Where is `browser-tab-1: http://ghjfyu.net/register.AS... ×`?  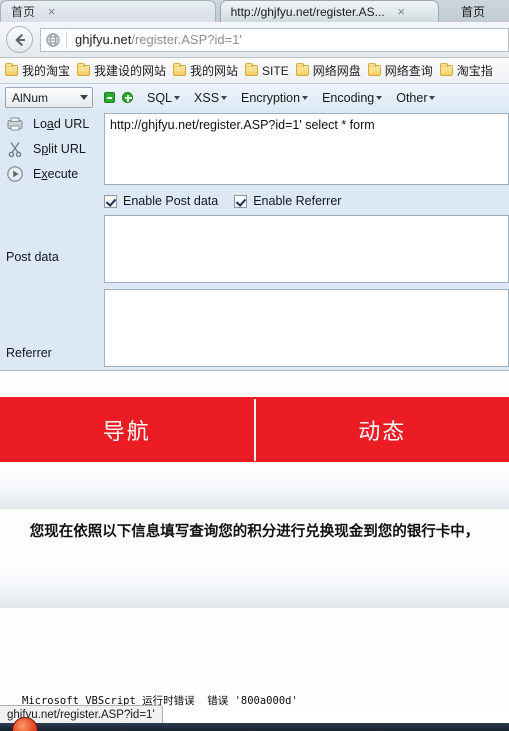
browser-tab-1: http://ghjfyu.net/register.AS... × is located at coordinates (329, 11).